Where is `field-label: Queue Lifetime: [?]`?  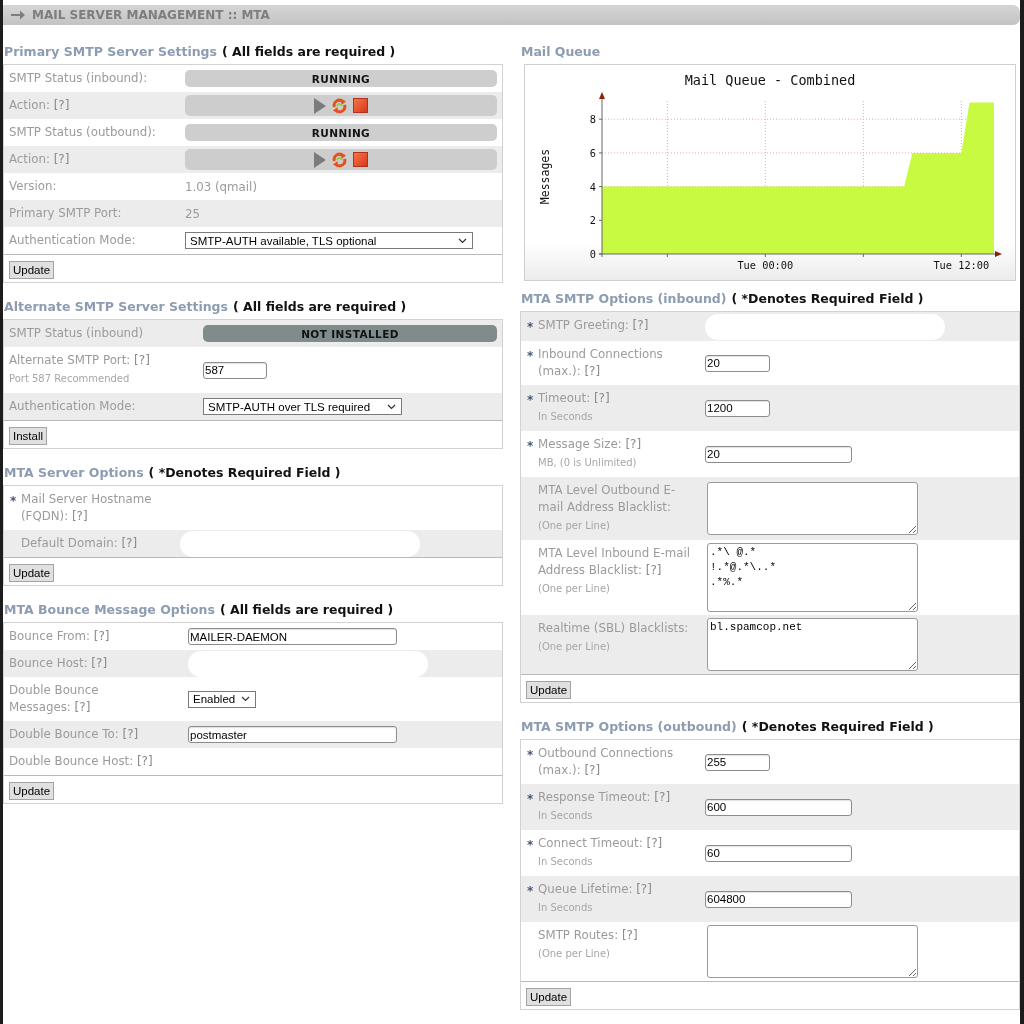
field-label: Queue Lifetime: [?] is located at coordinates (595, 889).